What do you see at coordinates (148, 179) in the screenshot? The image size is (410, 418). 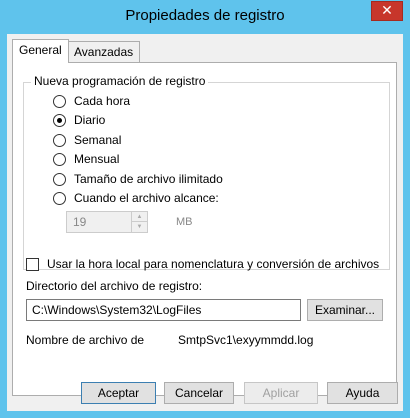 I see `radio-label: Tamaño de archivo ilimitado` at bounding box center [148, 179].